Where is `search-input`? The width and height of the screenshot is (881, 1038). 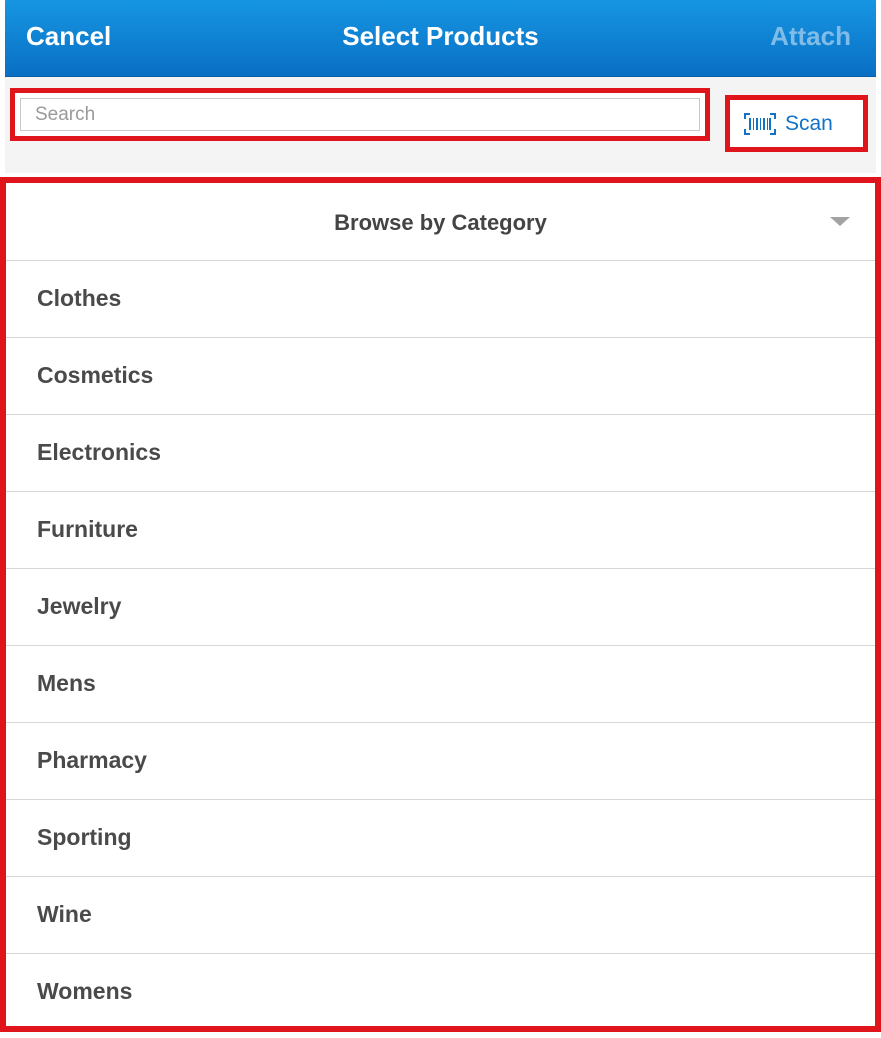 search-input is located at coordinates (360, 114).